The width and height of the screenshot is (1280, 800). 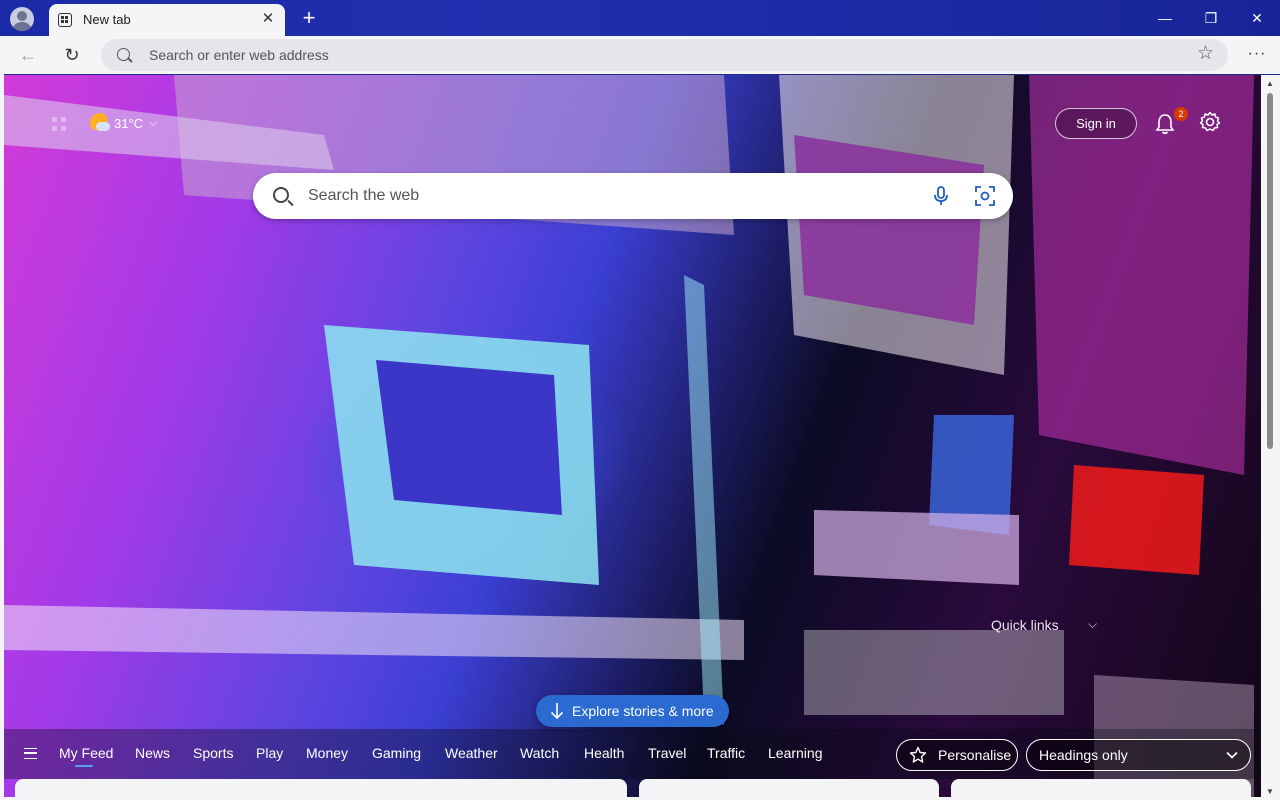 What do you see at coordinates (1211, 18) in the screenshot?
I see `restore-button: ❐` at bounding box center [1211, 18].